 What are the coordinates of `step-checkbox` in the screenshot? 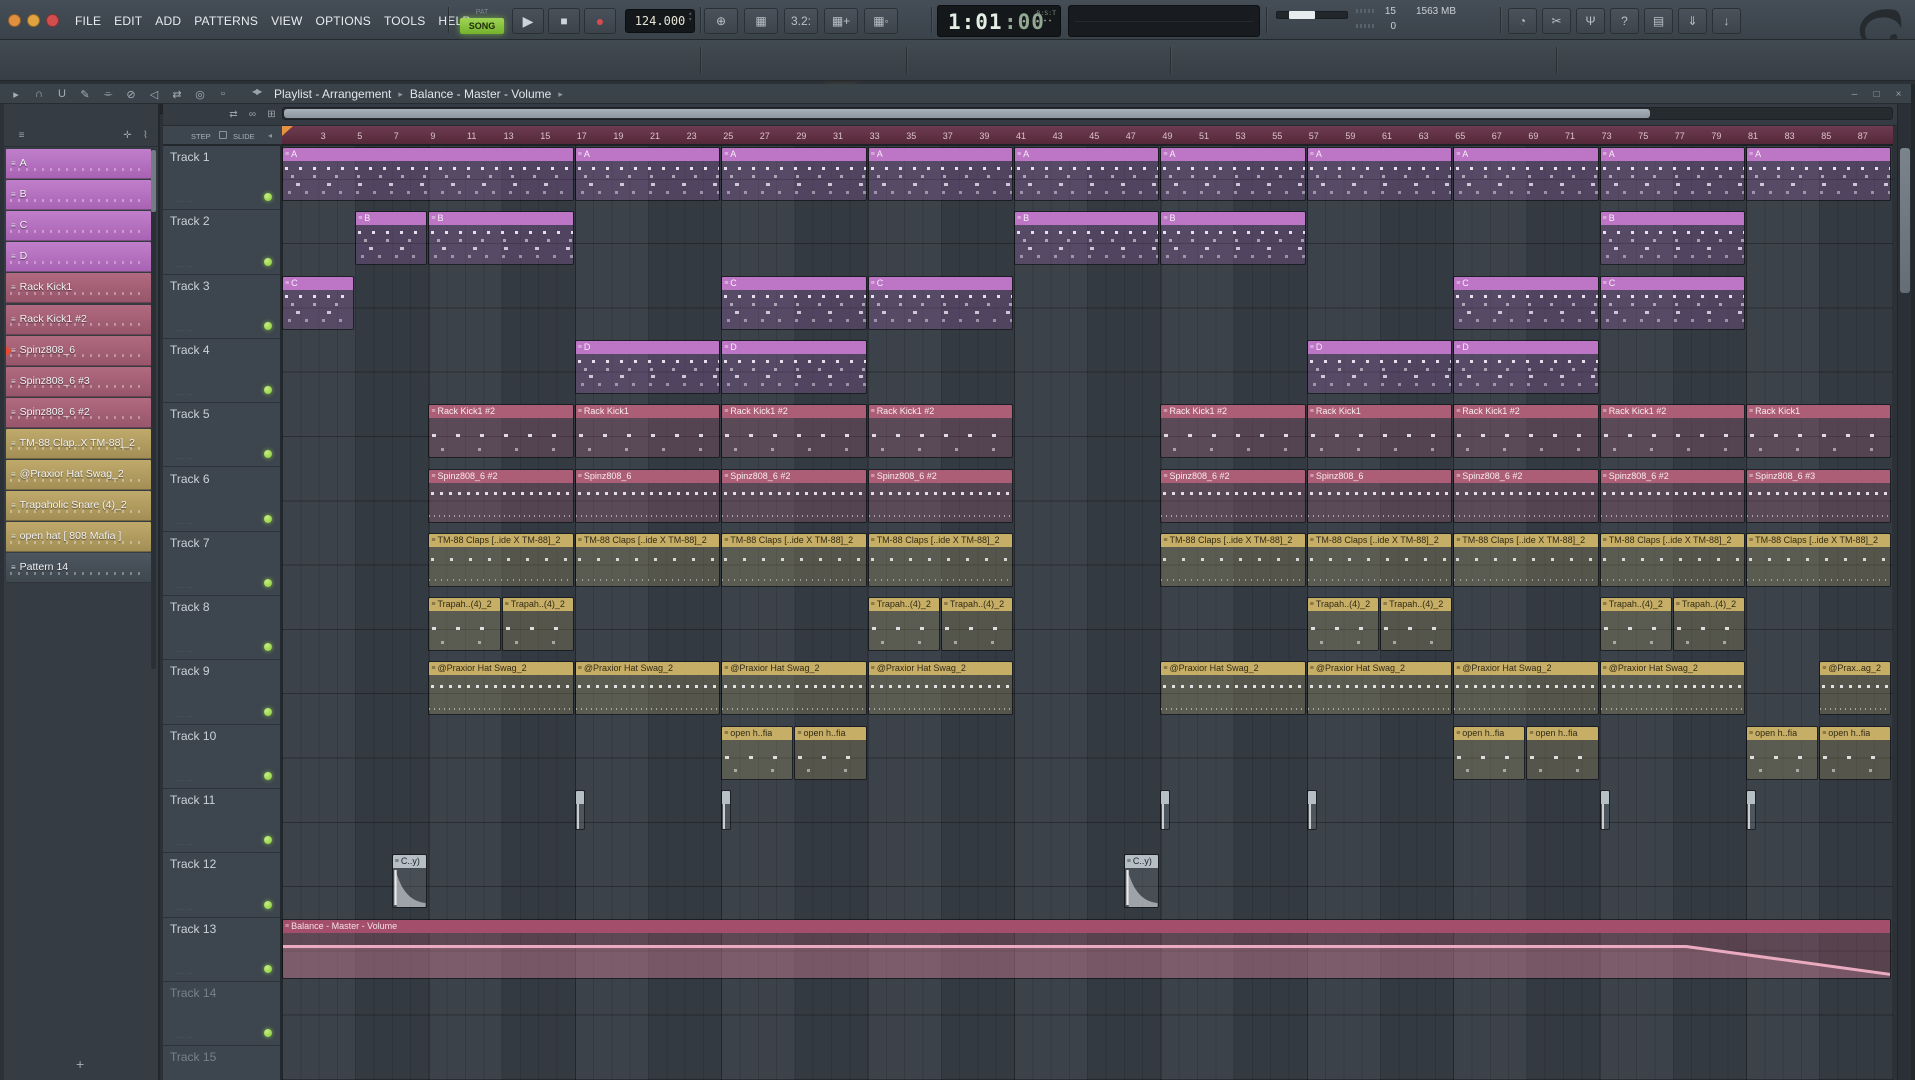 It's located at (223, 135).